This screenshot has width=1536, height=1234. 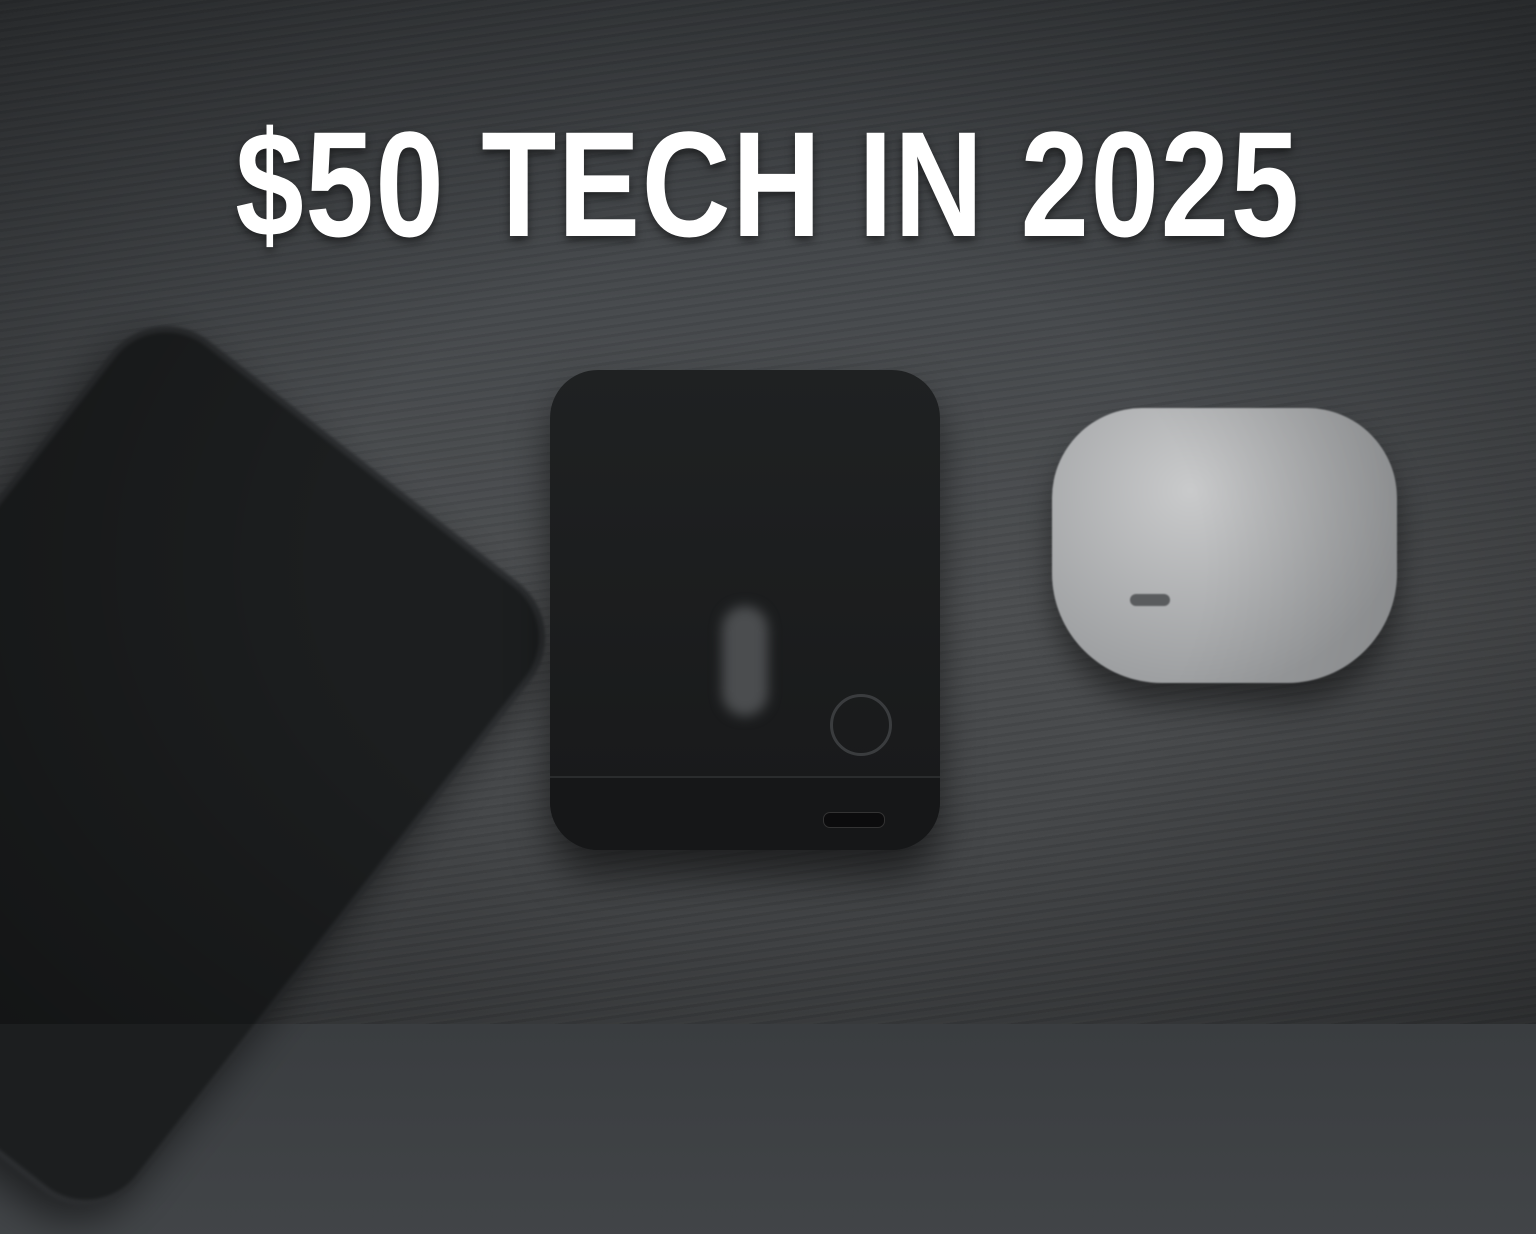 I want to click on headline: $50 TECH IN 2025, so click(x=768, y=184).